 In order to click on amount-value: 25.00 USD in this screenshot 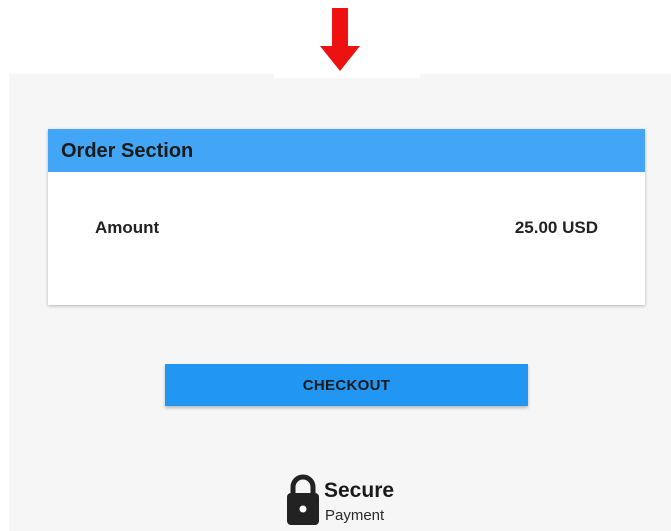, I will do `click(556, 227)`.